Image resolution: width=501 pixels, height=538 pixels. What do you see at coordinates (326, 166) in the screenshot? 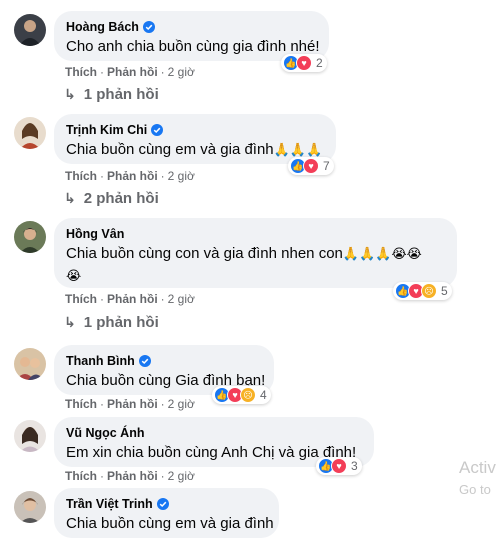
I see `reaction-count: 7` at bounding box center [326, 166].